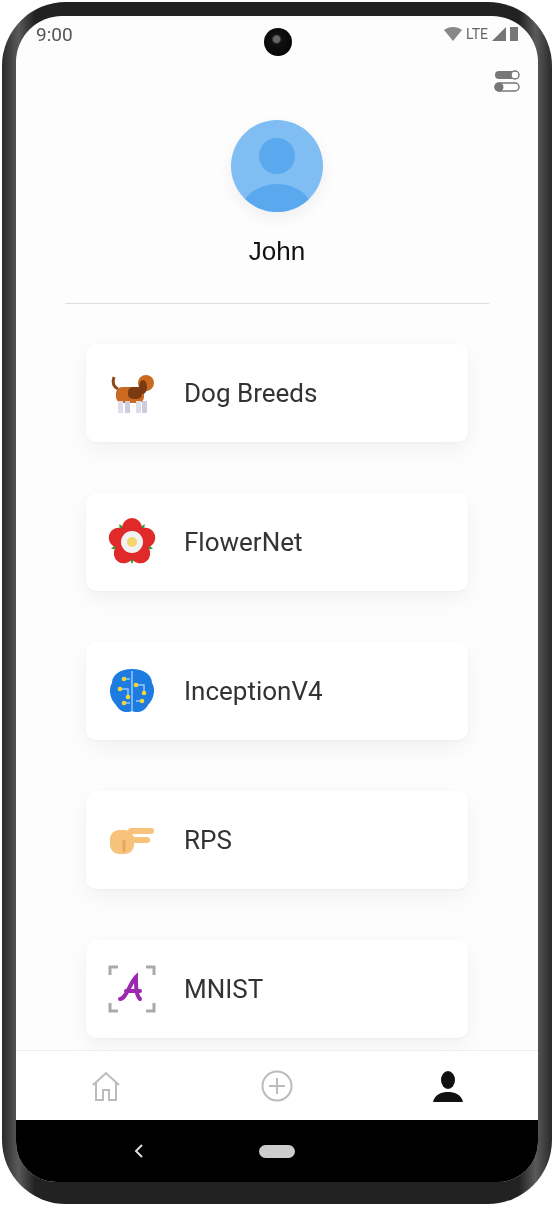  I want to click on signal-icon, so click(499, 34).